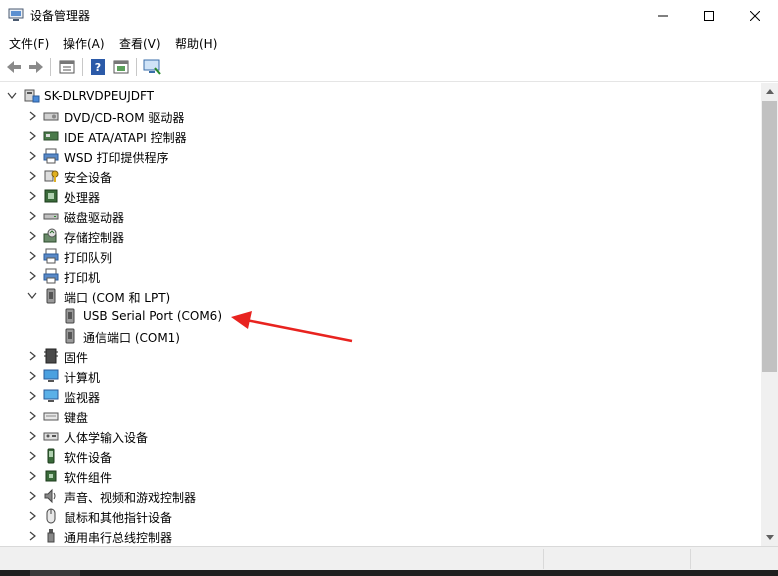 This screenshot has width=778, height=576. Describe the element at coordinates (70, 336) in the screenshot. I see `port-icon` at that location.